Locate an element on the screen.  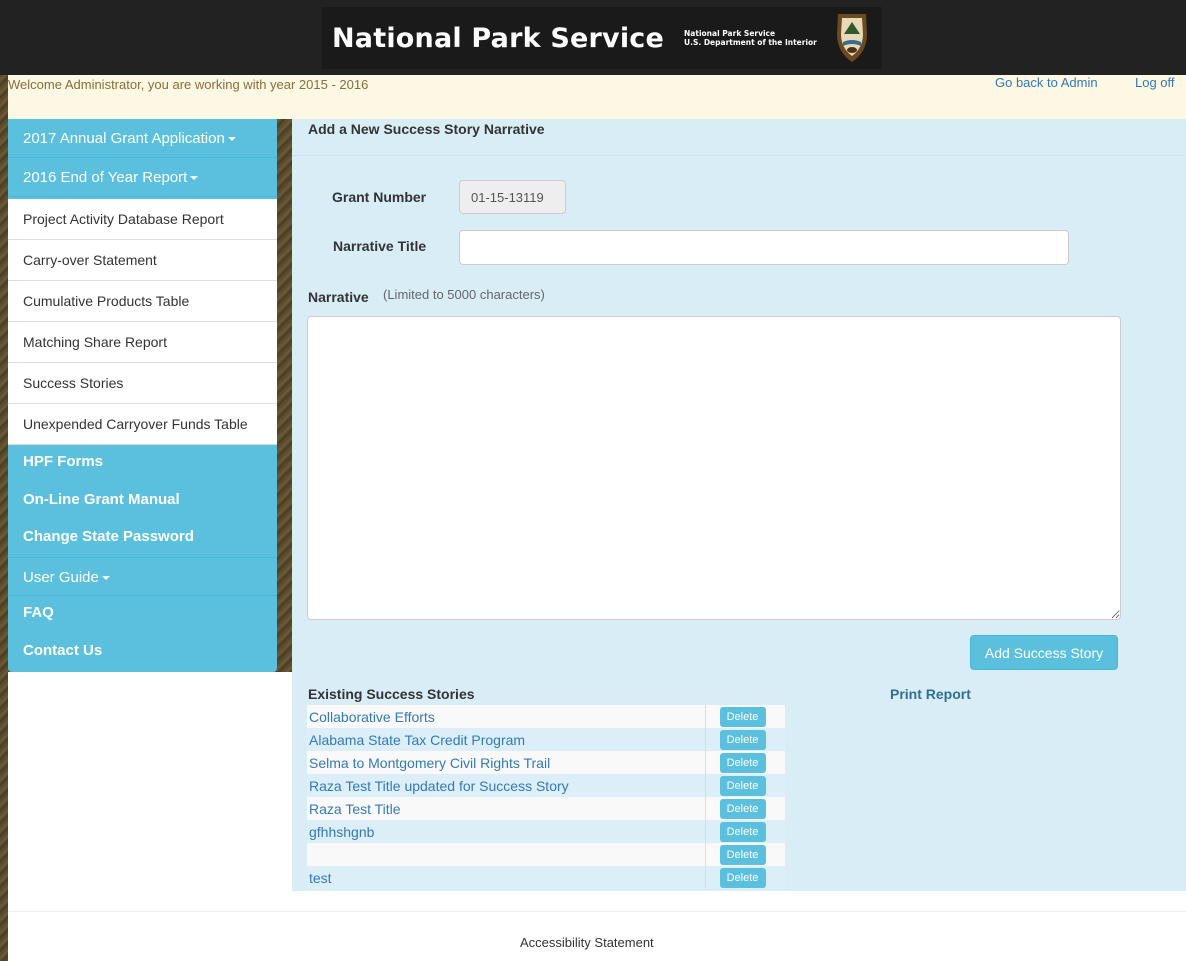
sidebar-link-online-grant-manual: On-Line Grant Manual is located at coordinates (101, 499).